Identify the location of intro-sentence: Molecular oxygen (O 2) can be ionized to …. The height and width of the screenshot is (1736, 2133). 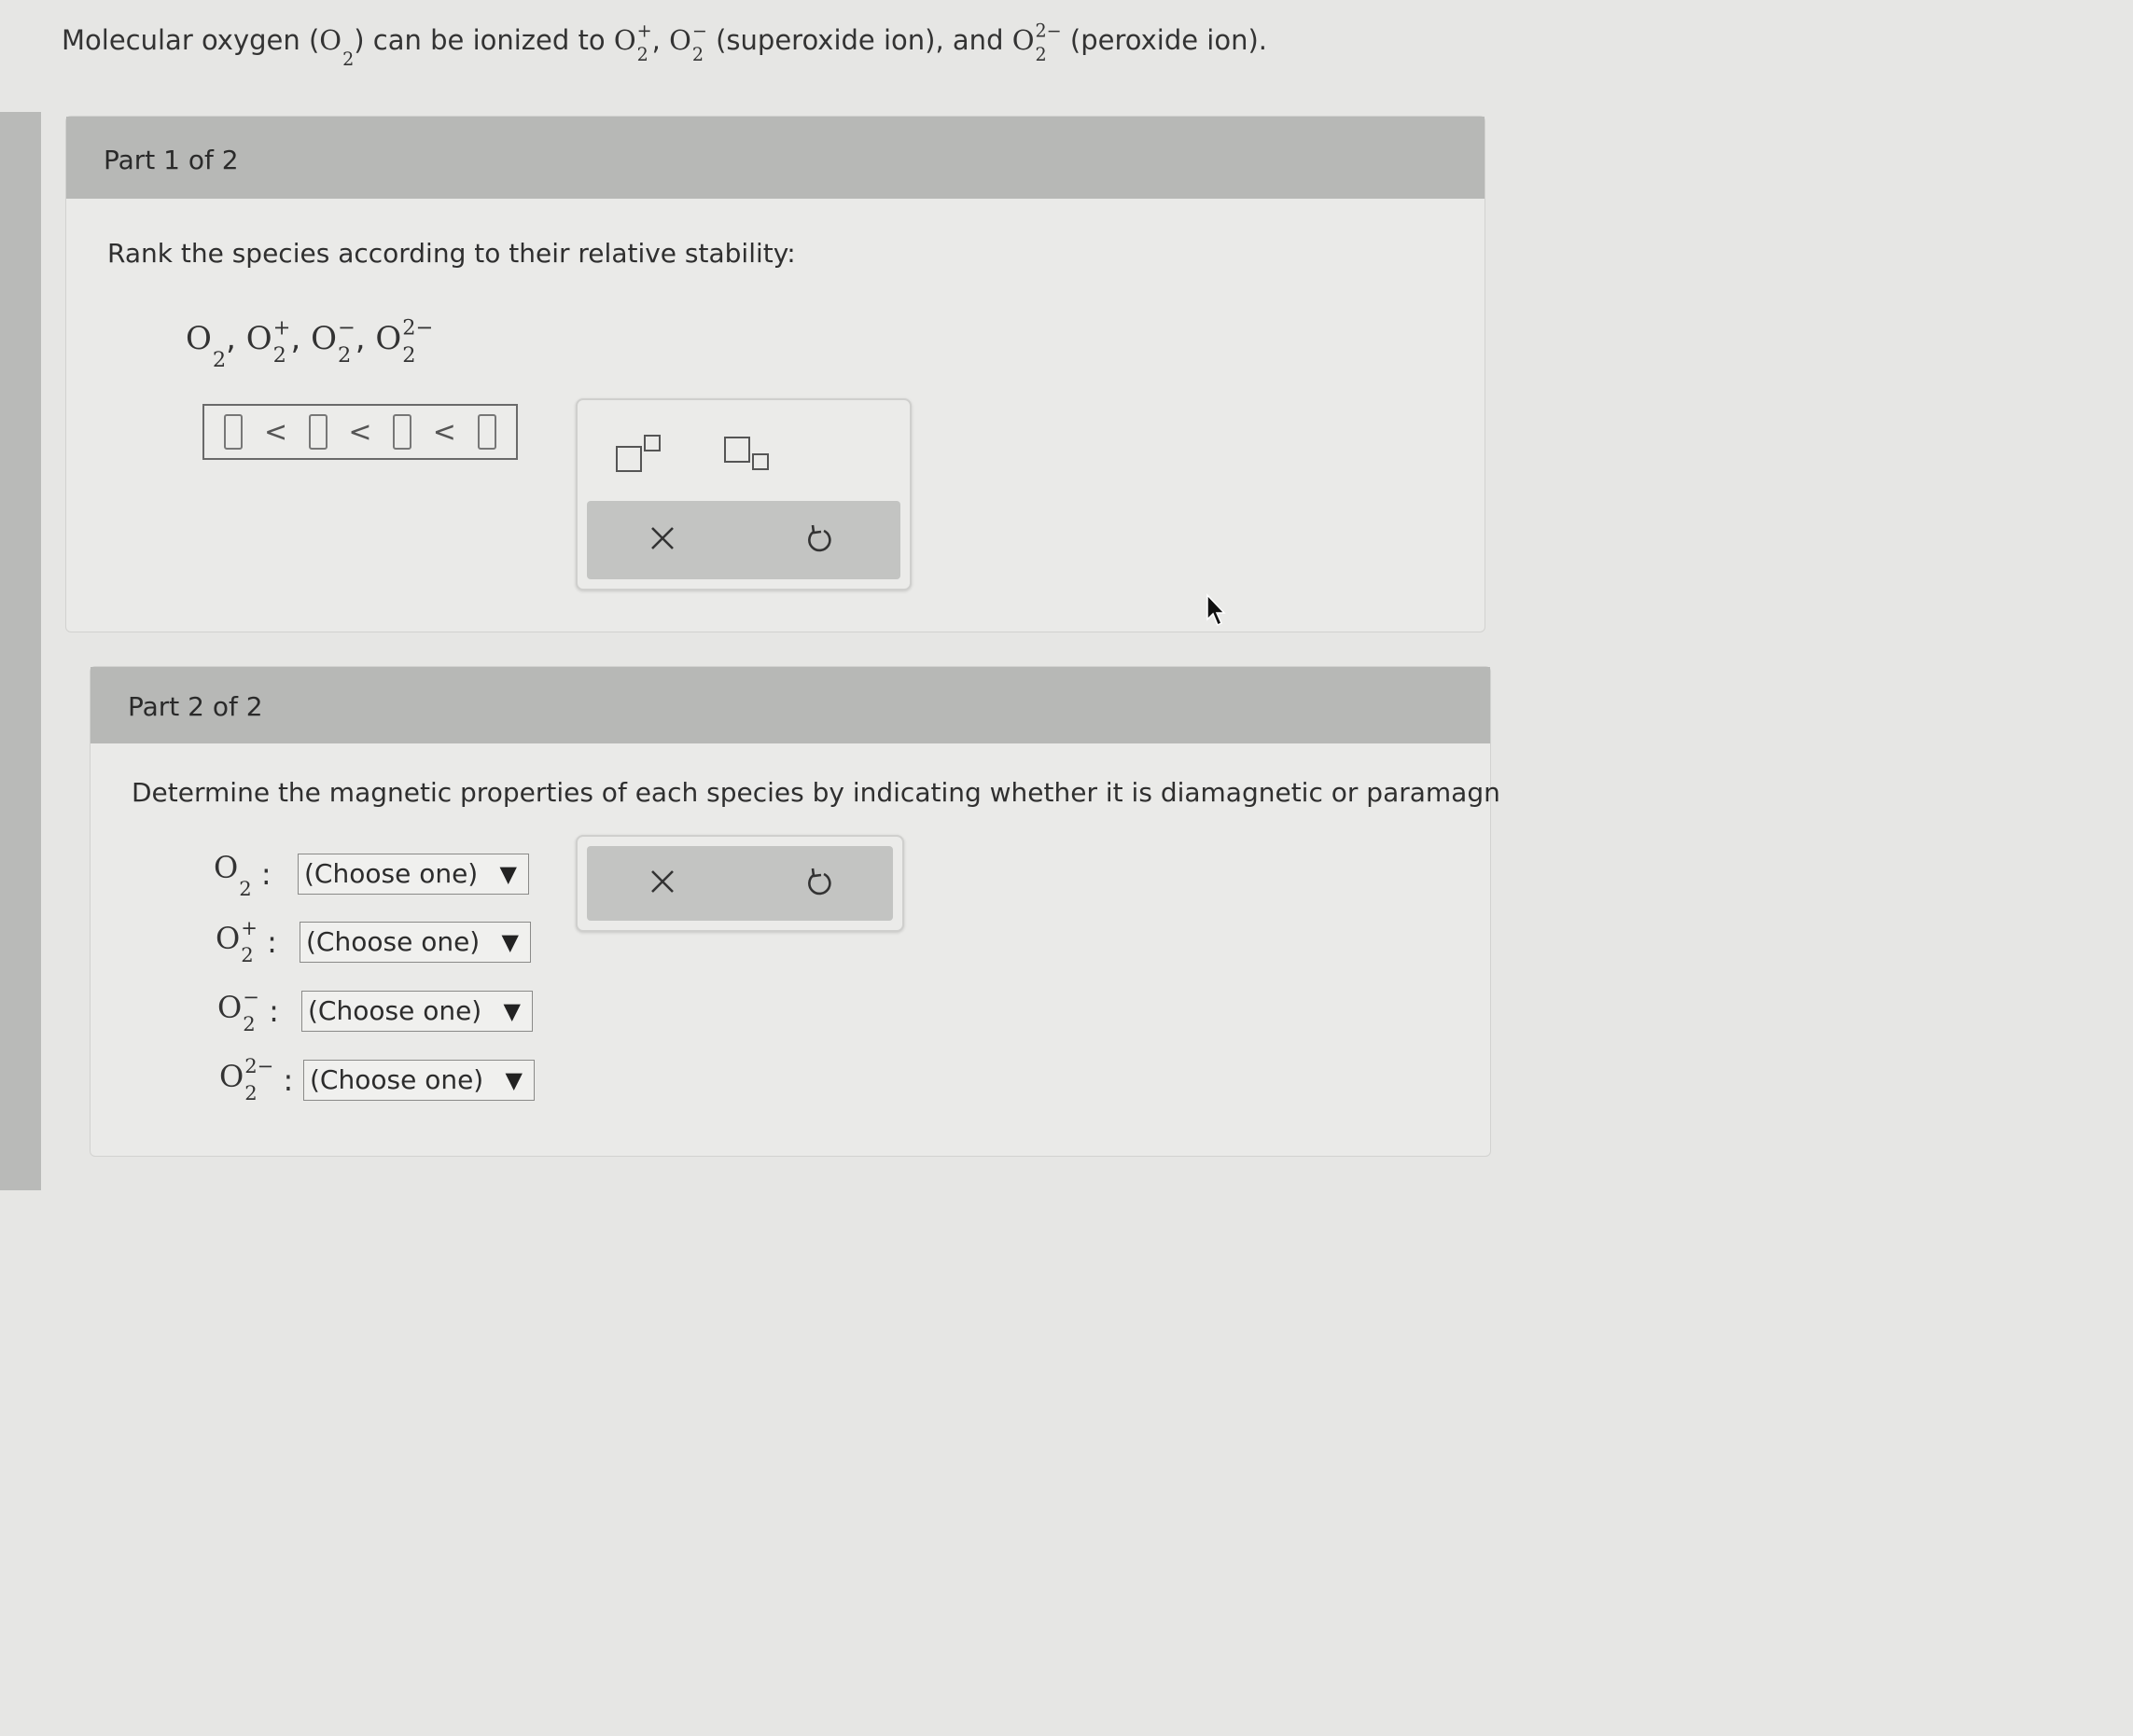
(665, 45).